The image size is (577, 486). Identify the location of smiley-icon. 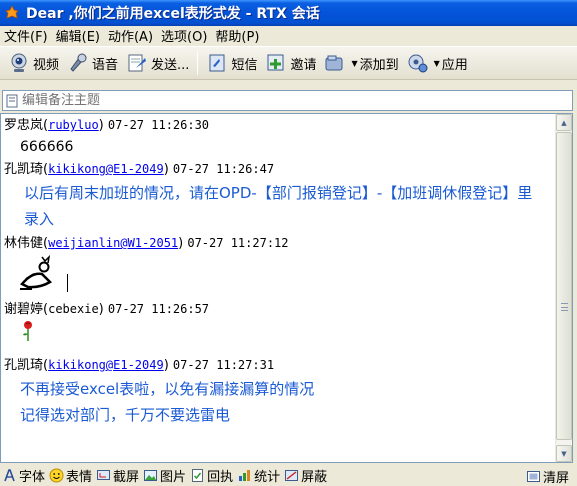
(56, 475).